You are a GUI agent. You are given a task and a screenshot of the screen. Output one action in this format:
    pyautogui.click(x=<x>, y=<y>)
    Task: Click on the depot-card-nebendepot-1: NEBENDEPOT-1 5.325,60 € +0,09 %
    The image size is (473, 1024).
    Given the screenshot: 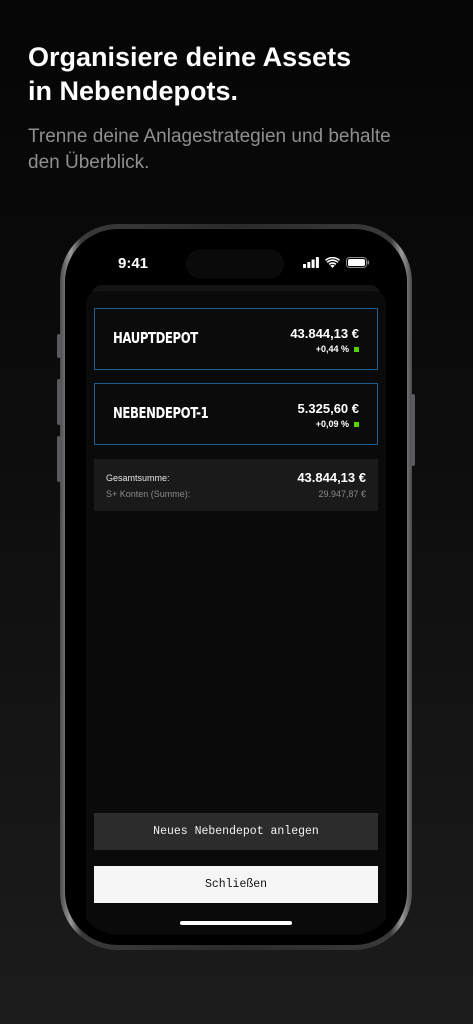 What is the action you would take?
    pyautogui.click(x=236, y=414)
    